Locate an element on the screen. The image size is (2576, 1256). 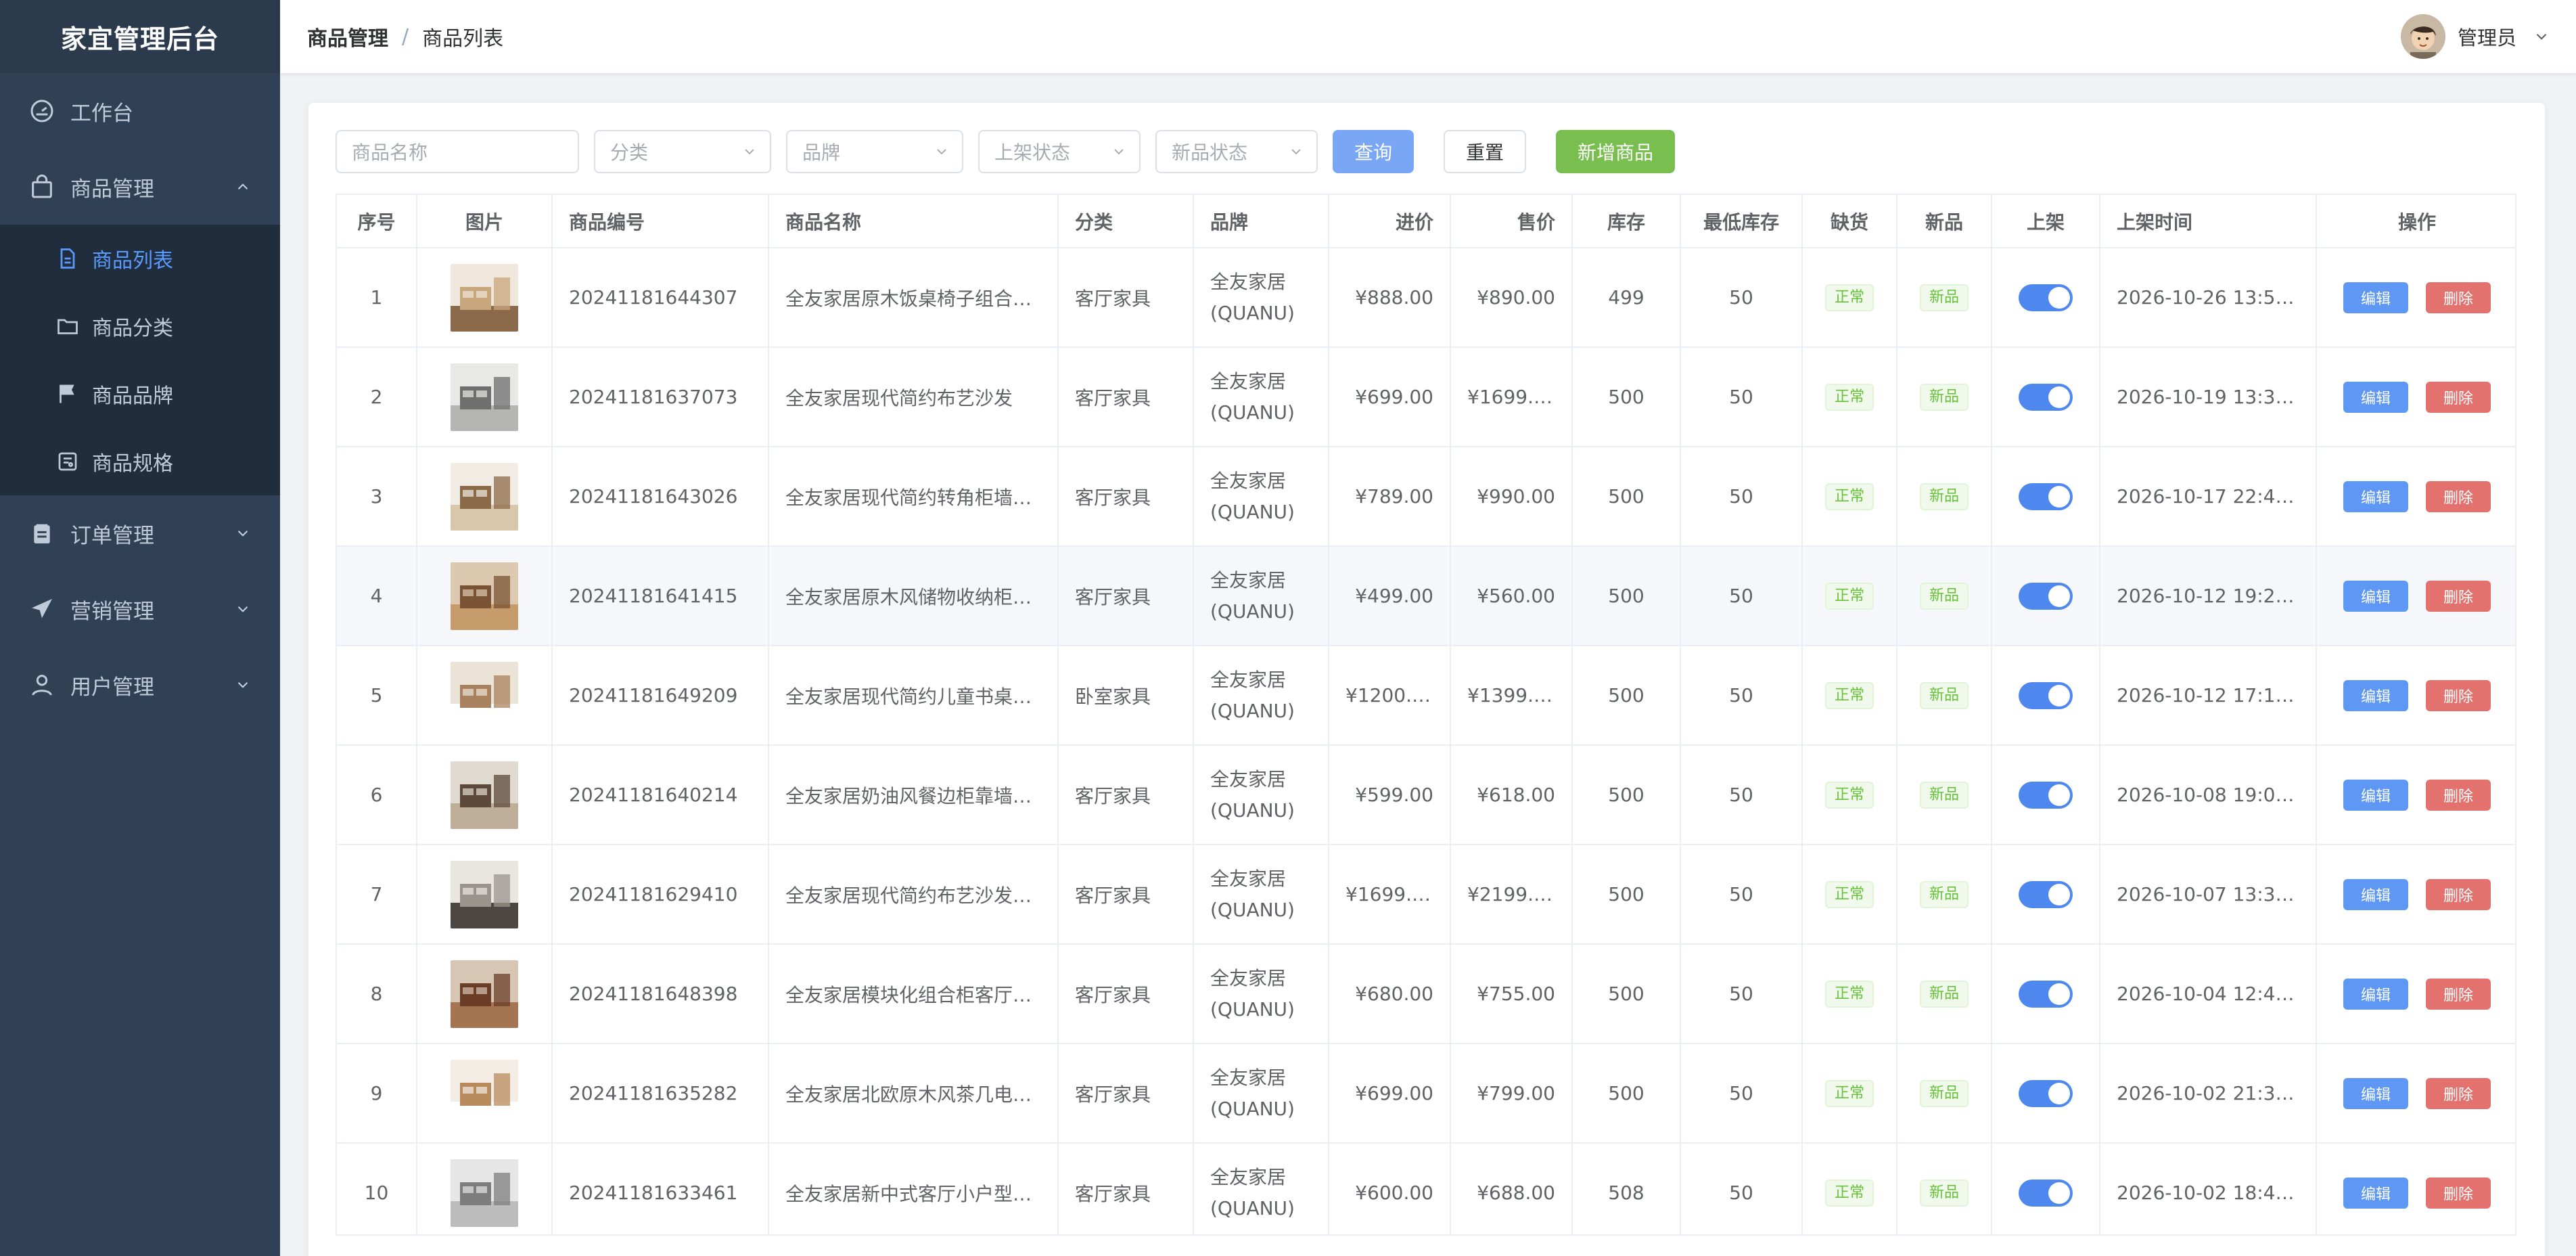
sidebar-item-order-management: 订单管理 is located at coordinates (140, 533).